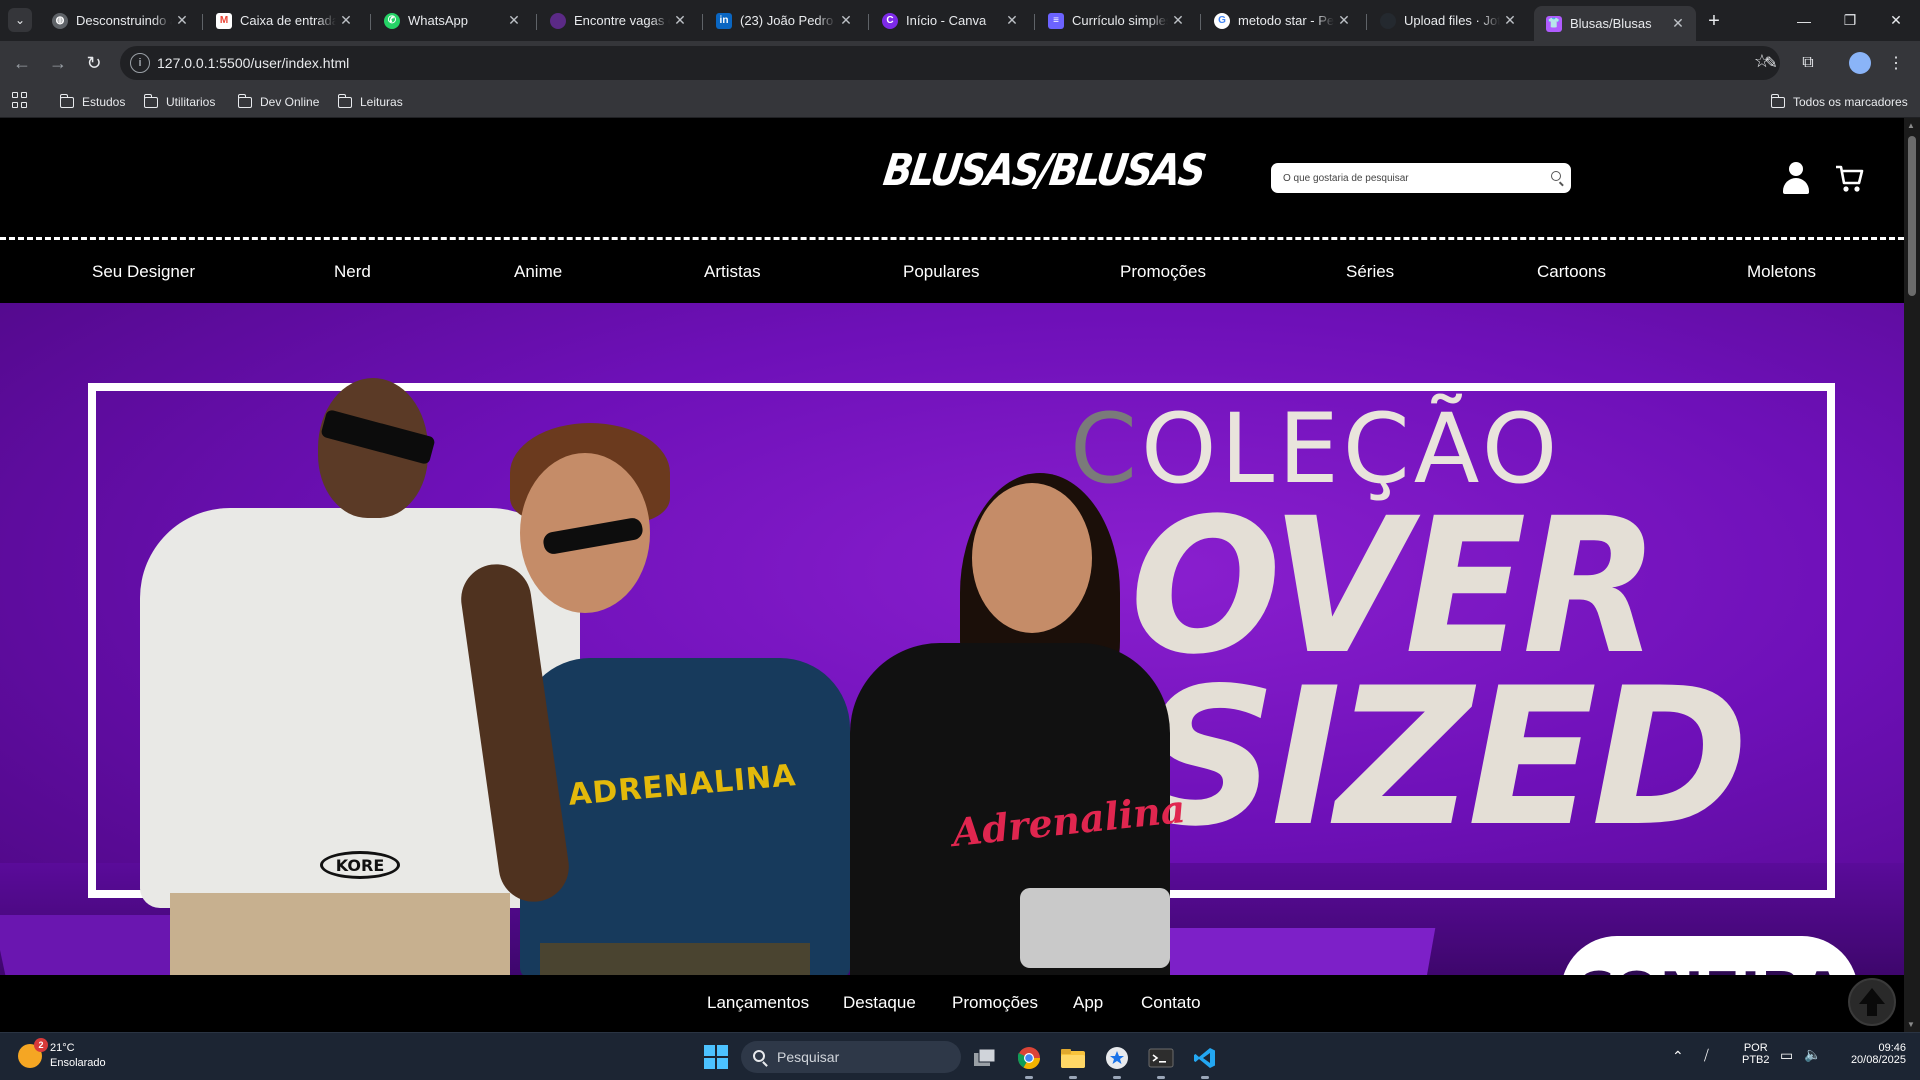  I want to click on category-seu-designer: Seu Designer, so click(143, 272).